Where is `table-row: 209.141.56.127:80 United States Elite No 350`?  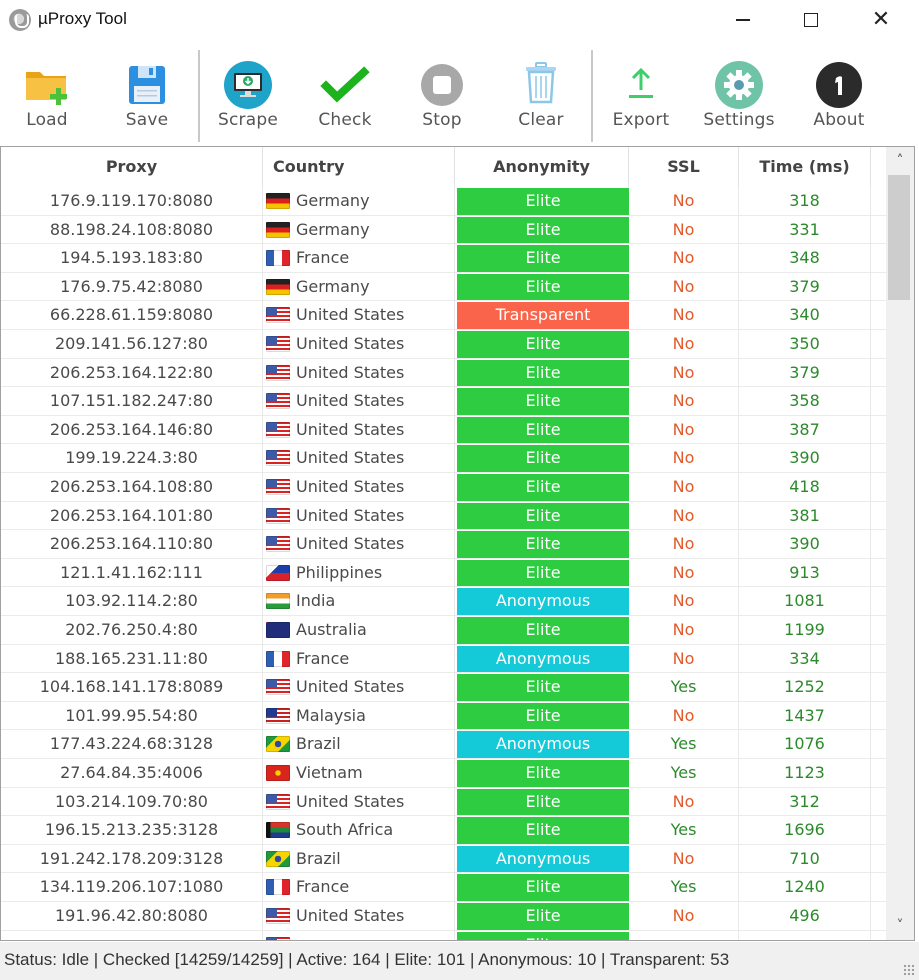 table-row: 209.141.56.127:80 United States Elite No 350 is located at coordinates (443, 344).